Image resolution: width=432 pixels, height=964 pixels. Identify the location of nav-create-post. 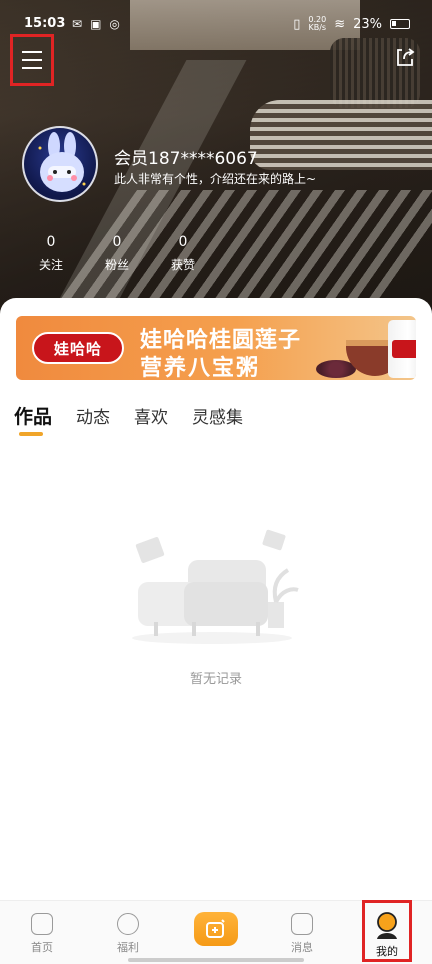
(216, 929).